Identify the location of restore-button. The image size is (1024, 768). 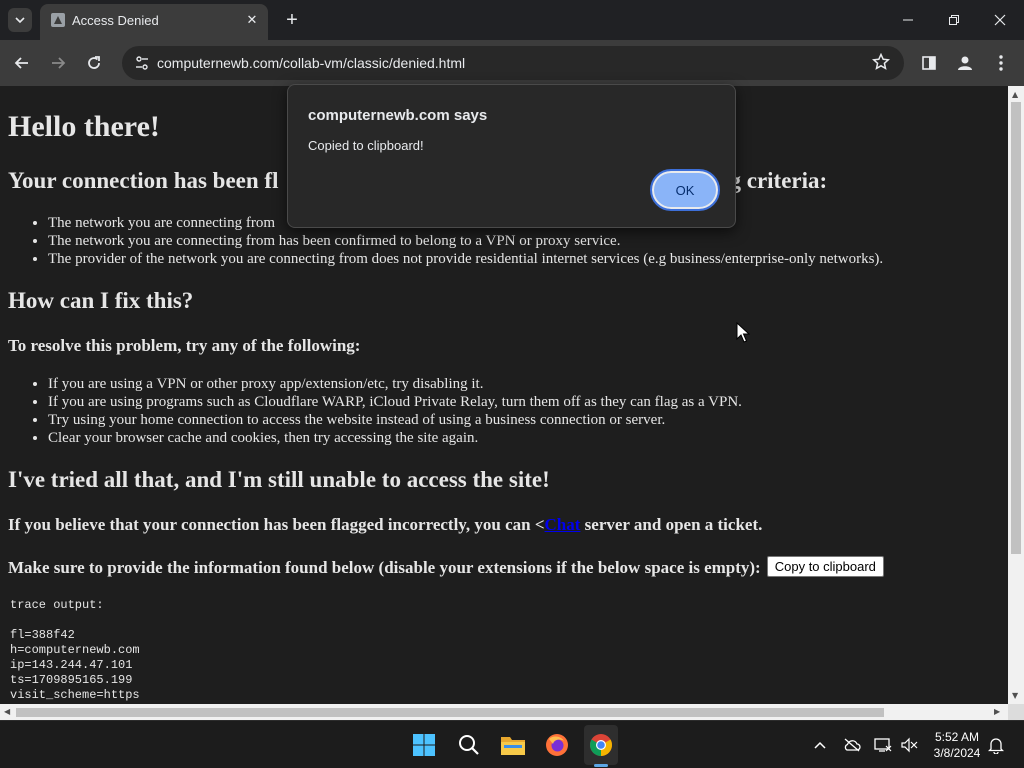
(954, 20).